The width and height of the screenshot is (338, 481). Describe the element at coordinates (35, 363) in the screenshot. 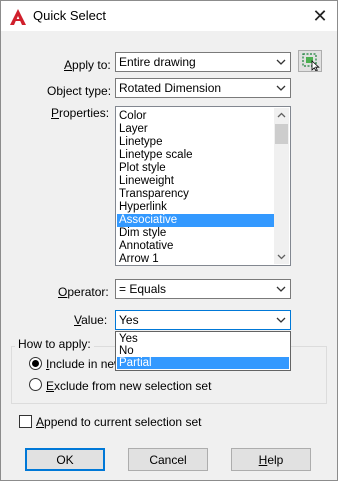

I see `include-radio` at that location.